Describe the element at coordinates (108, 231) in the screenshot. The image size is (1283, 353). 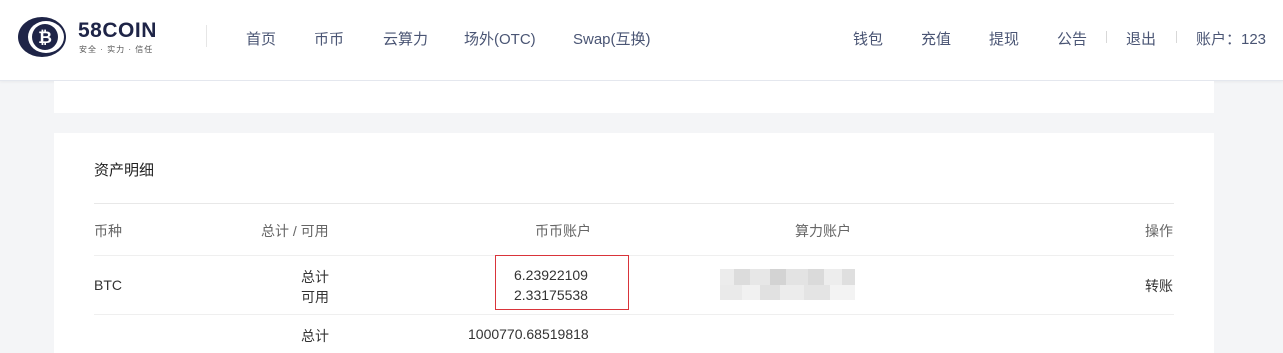
I see `col-coin: 币种` at that location.